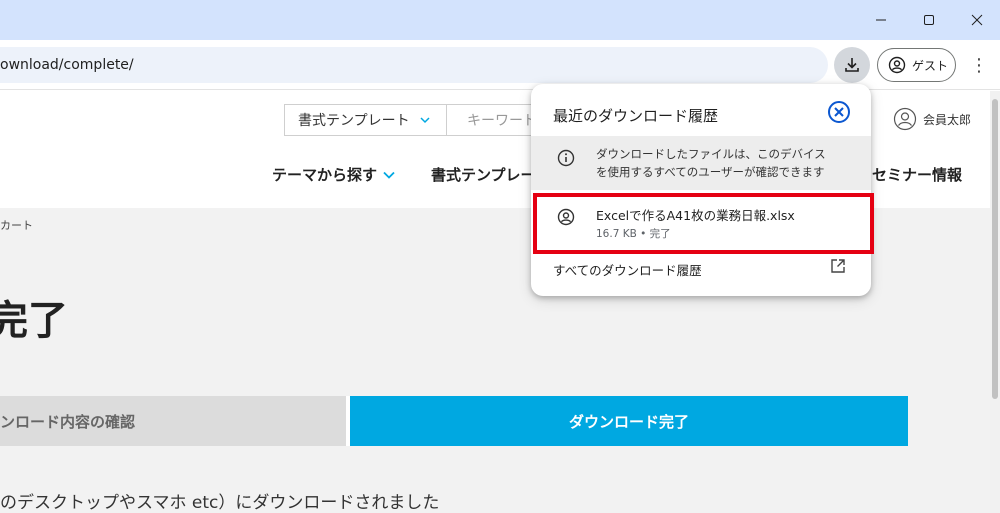 Image resolution: width=1000 pixels, height=513 pixels. What do you see at coordinates (995, 249) in the screenshot?
I see `scroll-thumb` at bounding box center [995, 249].